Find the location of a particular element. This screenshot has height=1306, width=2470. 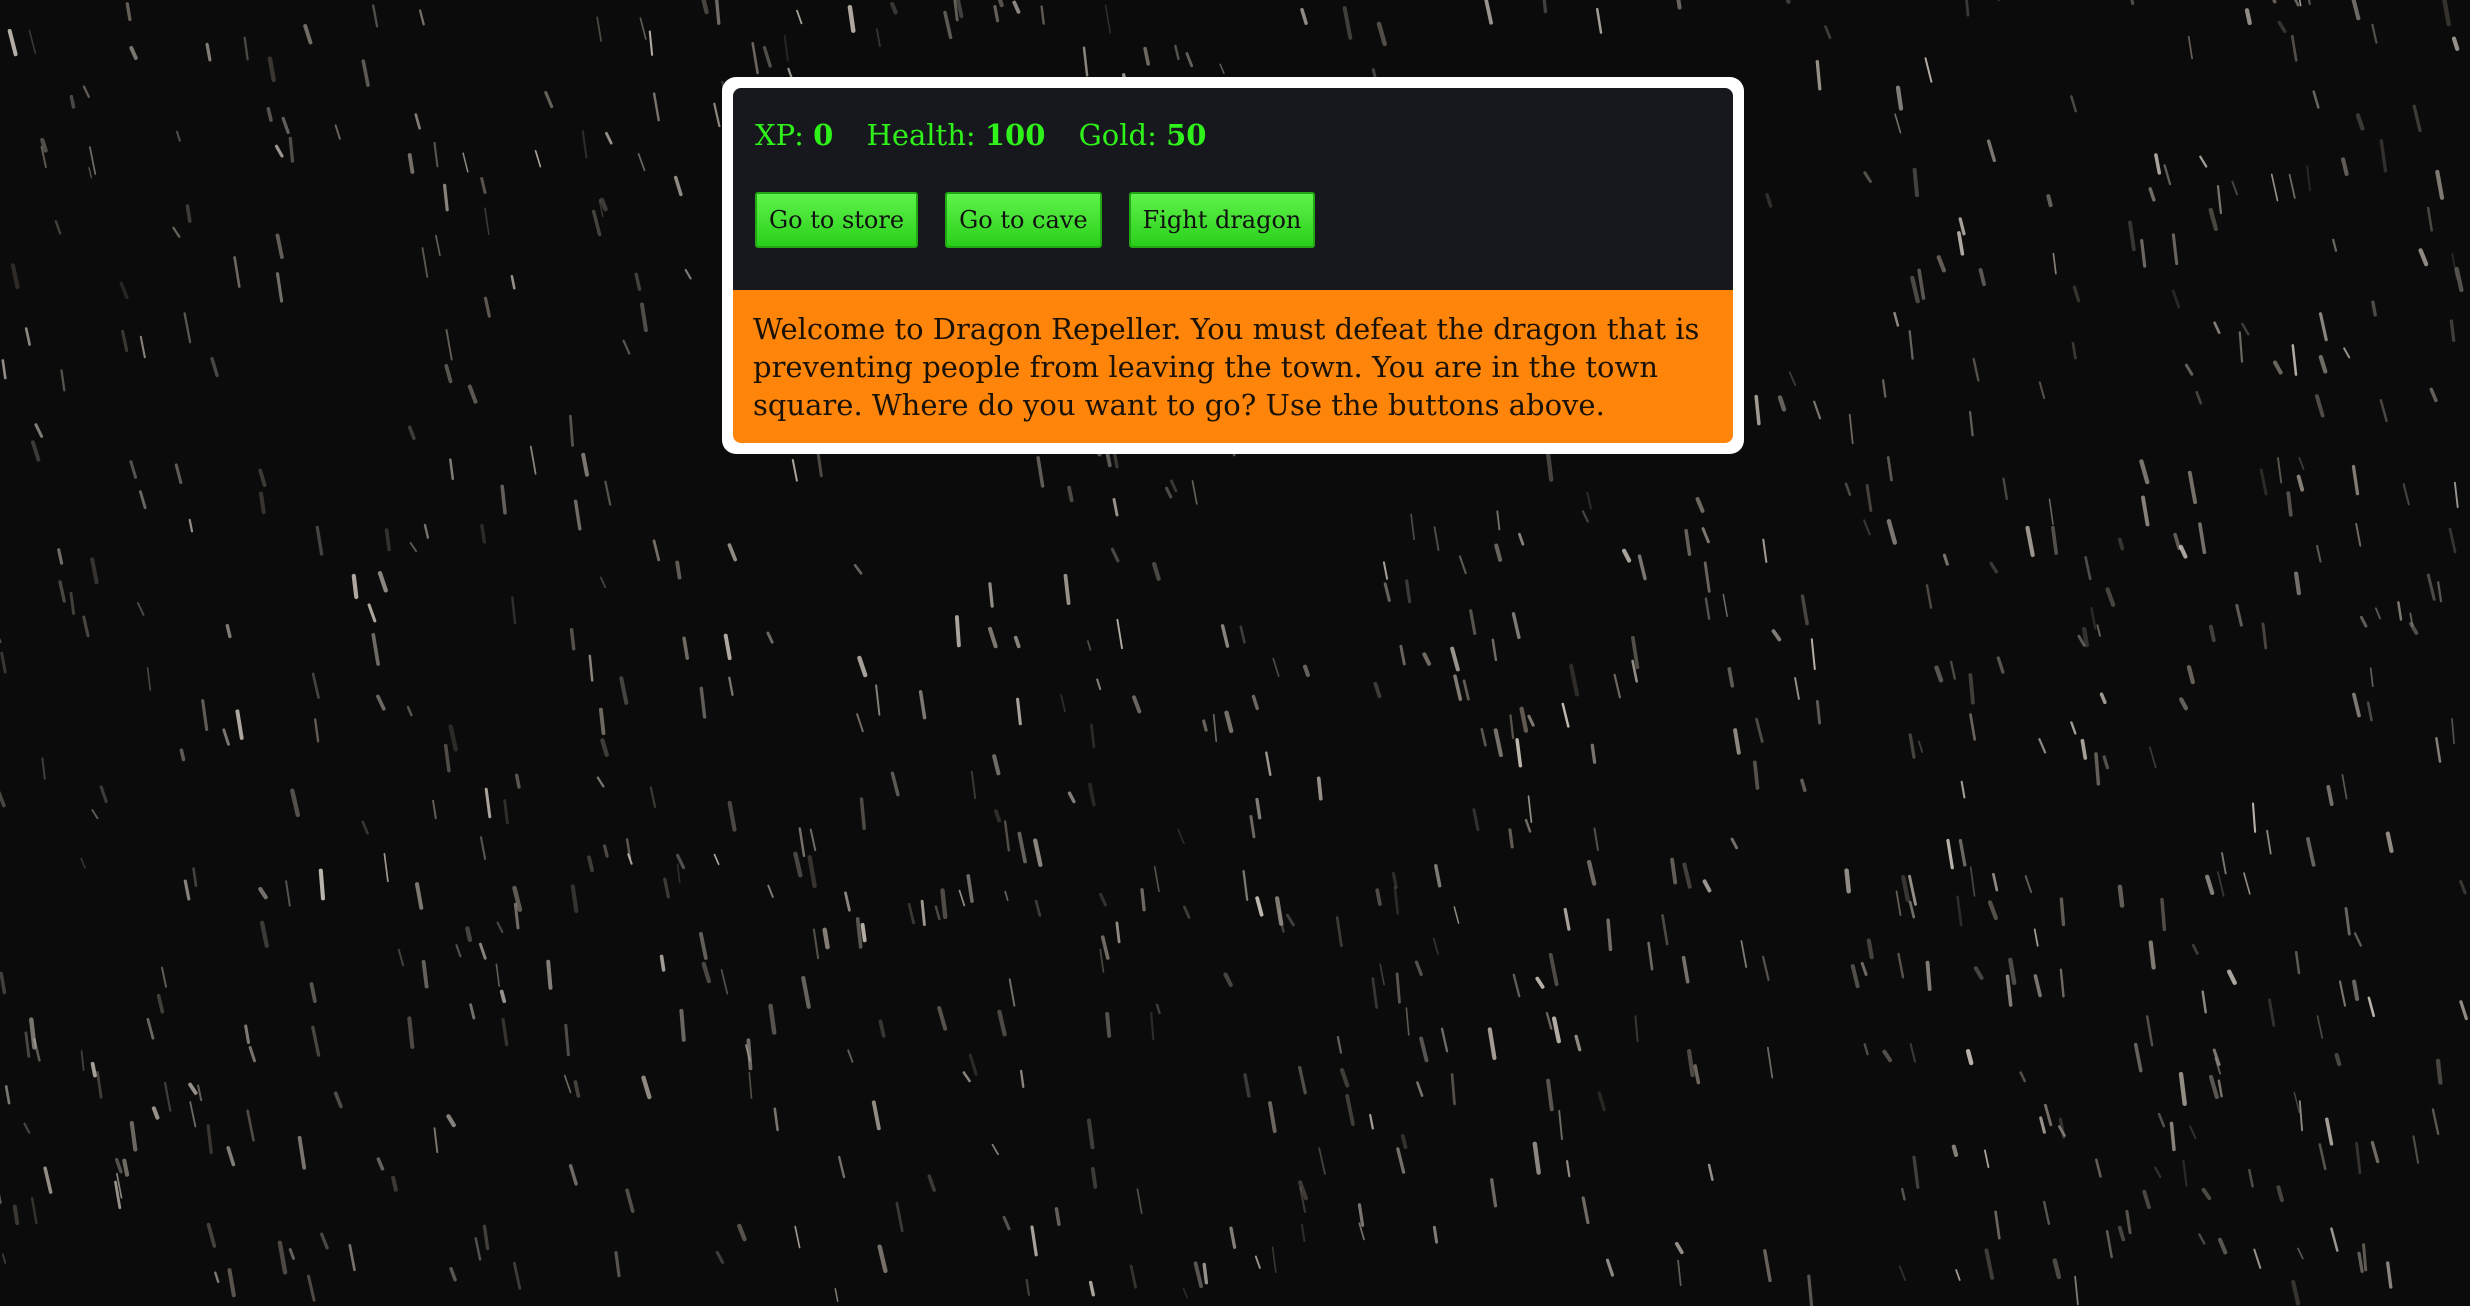

gold-value: 50 is located at coordinates (1186, 135).